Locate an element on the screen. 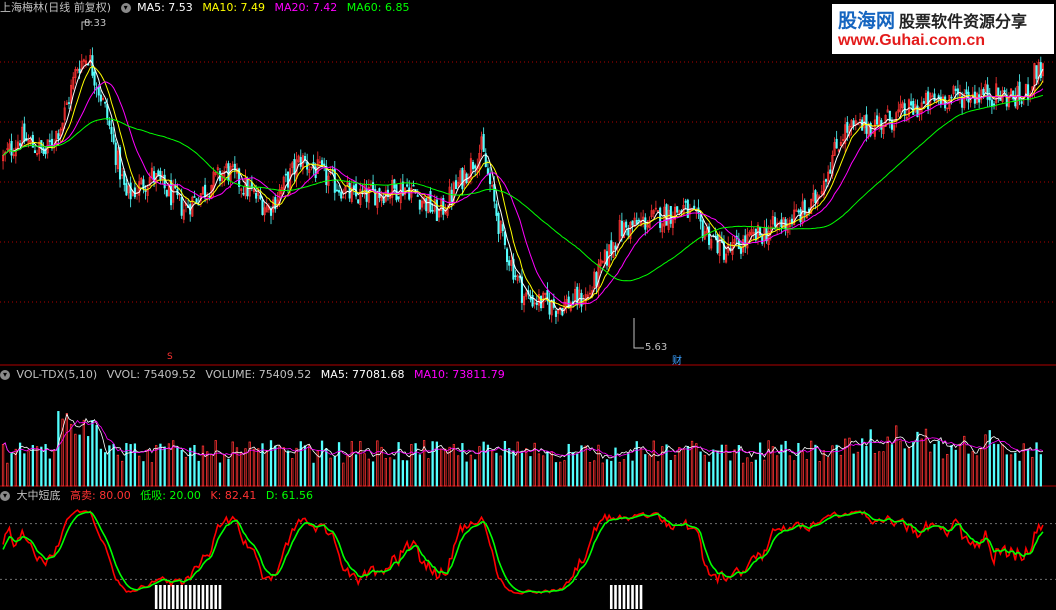 Image resolution: width=1056 pixels, height=610 pixels. ma60-legend: MA60: 6.85 is located at coordinates (378, 7).